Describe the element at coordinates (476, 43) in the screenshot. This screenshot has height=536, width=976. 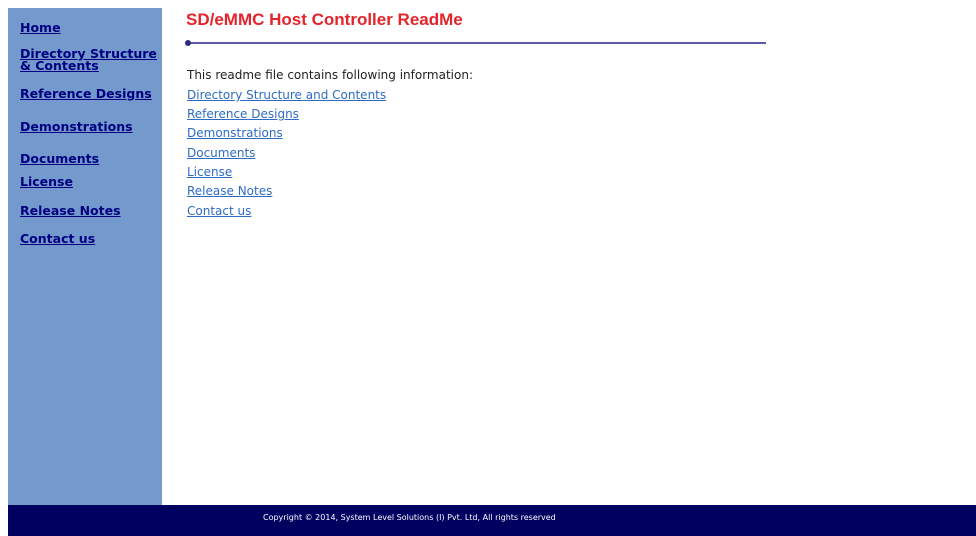
I see `title-divider` at that location.